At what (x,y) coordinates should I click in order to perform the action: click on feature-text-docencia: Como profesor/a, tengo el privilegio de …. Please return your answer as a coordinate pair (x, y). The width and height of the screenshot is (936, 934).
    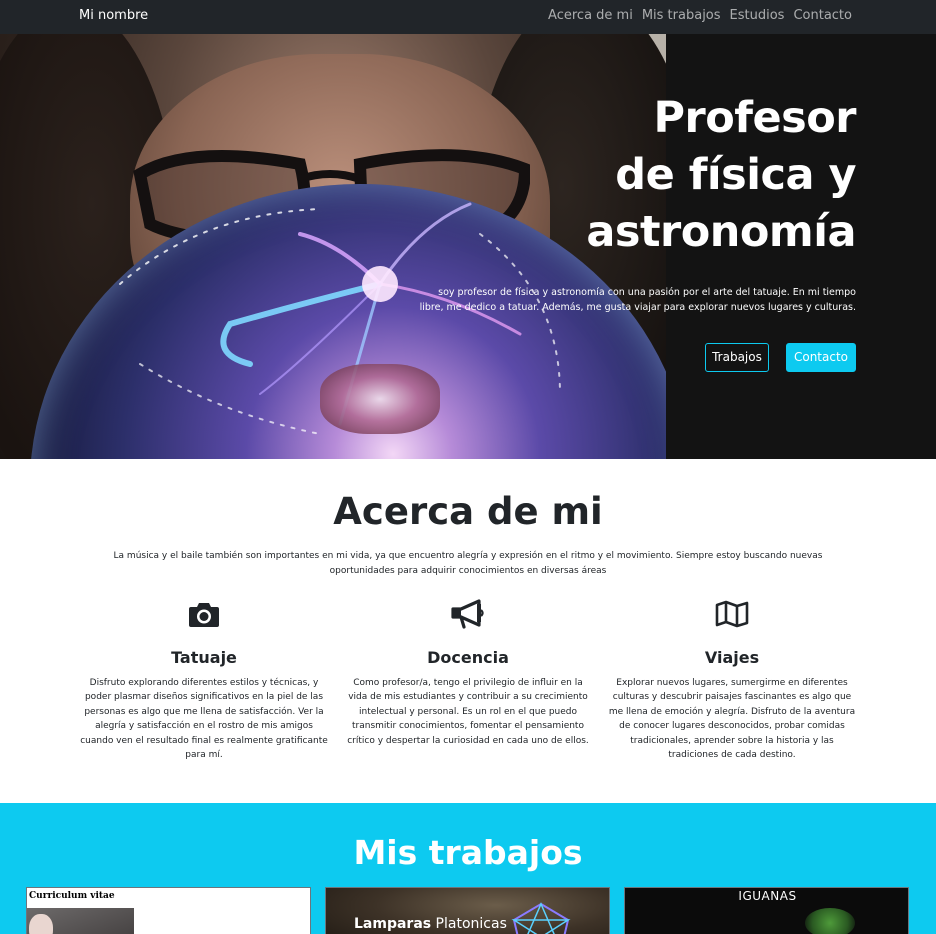
    Looking at the image, I should click on (468, 712).